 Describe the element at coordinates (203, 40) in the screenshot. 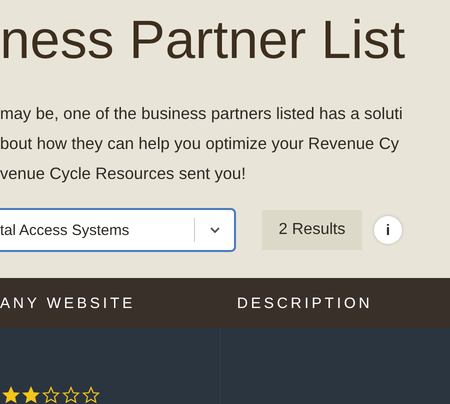

I see `page-heading: ness Partner List` at that location.